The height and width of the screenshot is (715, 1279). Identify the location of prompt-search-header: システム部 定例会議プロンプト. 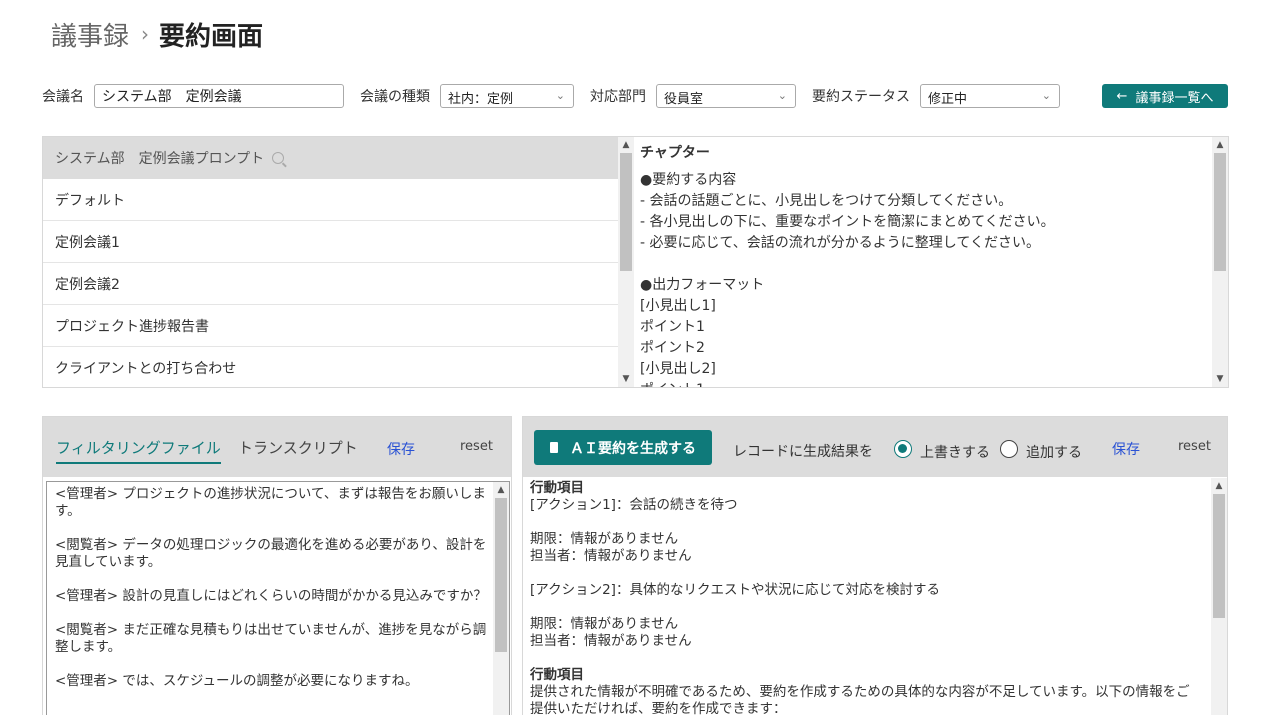
(330, 158).